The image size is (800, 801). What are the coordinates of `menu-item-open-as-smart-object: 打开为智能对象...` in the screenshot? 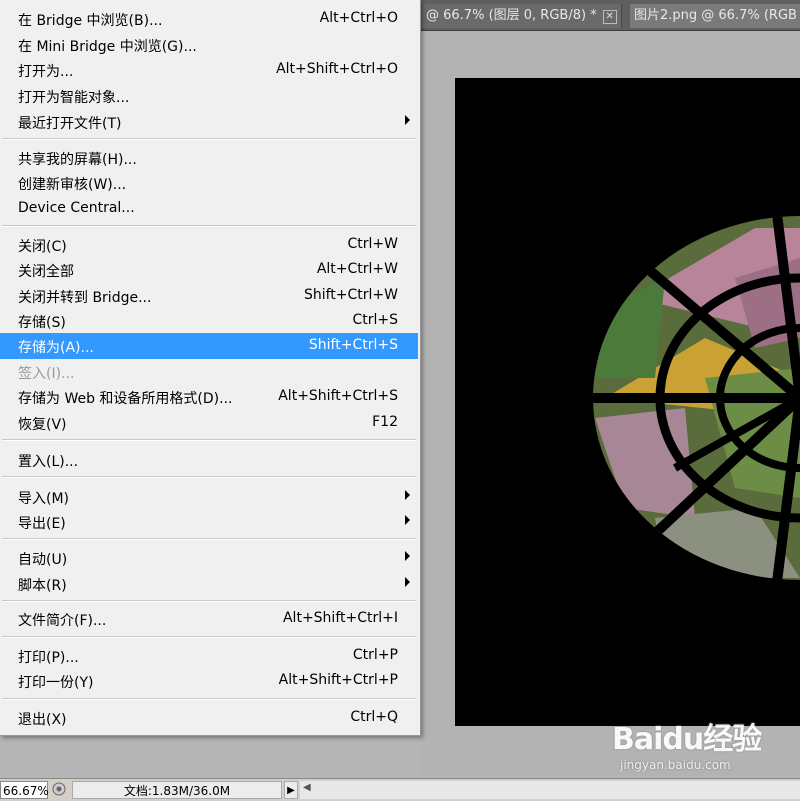 It's located at (209, 96).